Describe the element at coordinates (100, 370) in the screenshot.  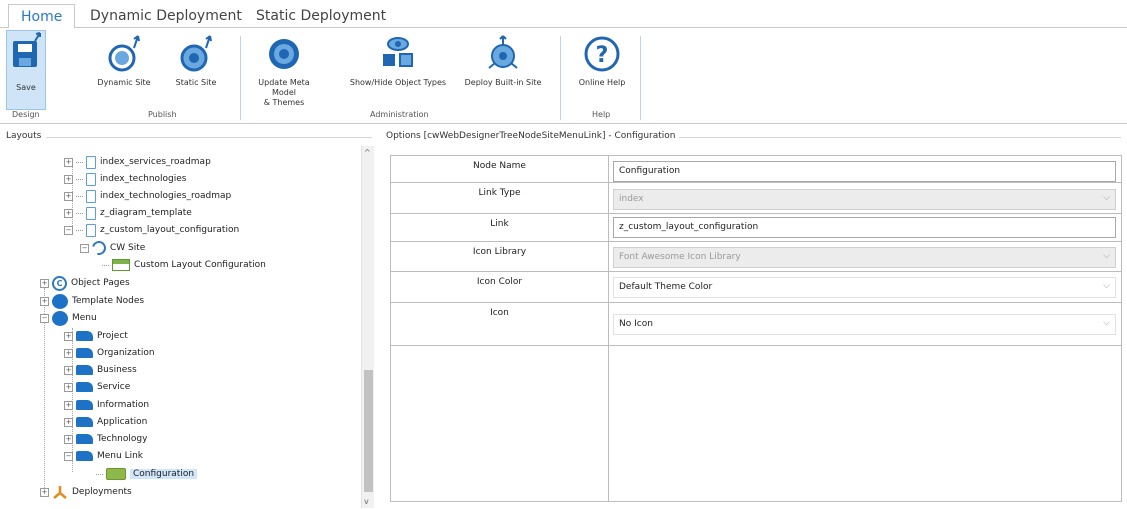
I see `tree-node: + Business` at that location.